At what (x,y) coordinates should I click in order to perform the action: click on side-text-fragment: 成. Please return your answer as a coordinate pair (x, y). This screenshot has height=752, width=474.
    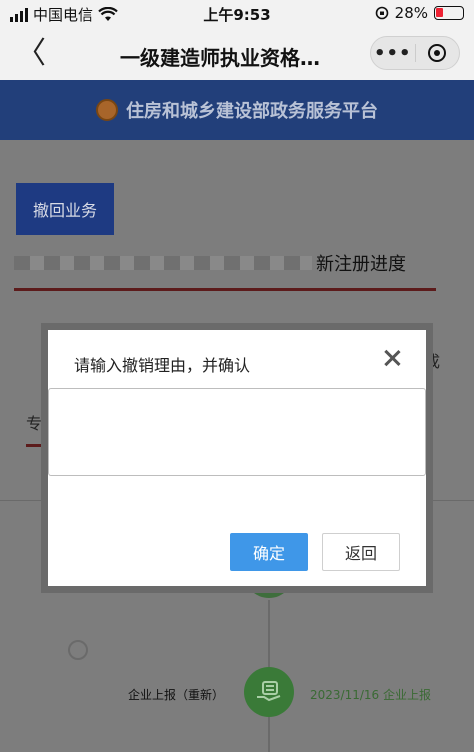
    Looking at the image, I should click on (432, 361).